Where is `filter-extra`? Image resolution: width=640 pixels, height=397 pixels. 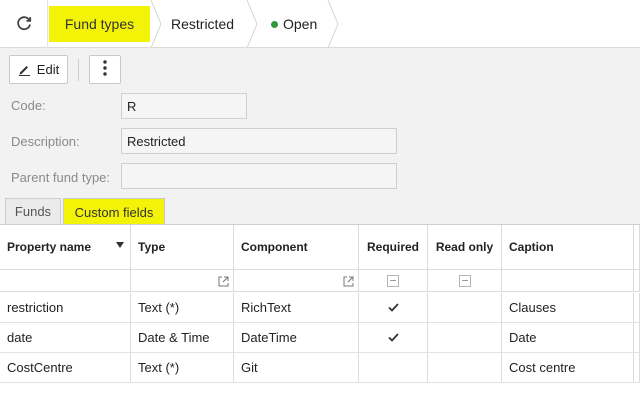
filter-extra is located at coordinates (637, 280).